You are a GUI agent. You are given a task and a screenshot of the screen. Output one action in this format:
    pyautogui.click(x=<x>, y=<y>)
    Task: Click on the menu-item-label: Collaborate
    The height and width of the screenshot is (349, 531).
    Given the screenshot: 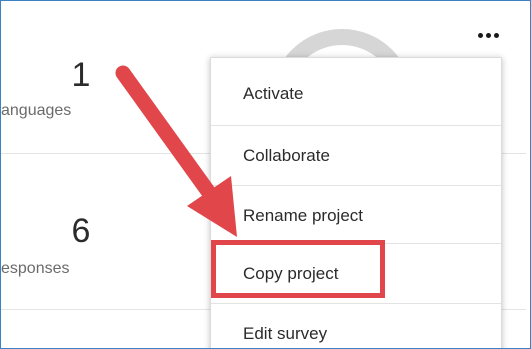 What is the action you would take?
    pyautogui.click(x=286, y=155)
    